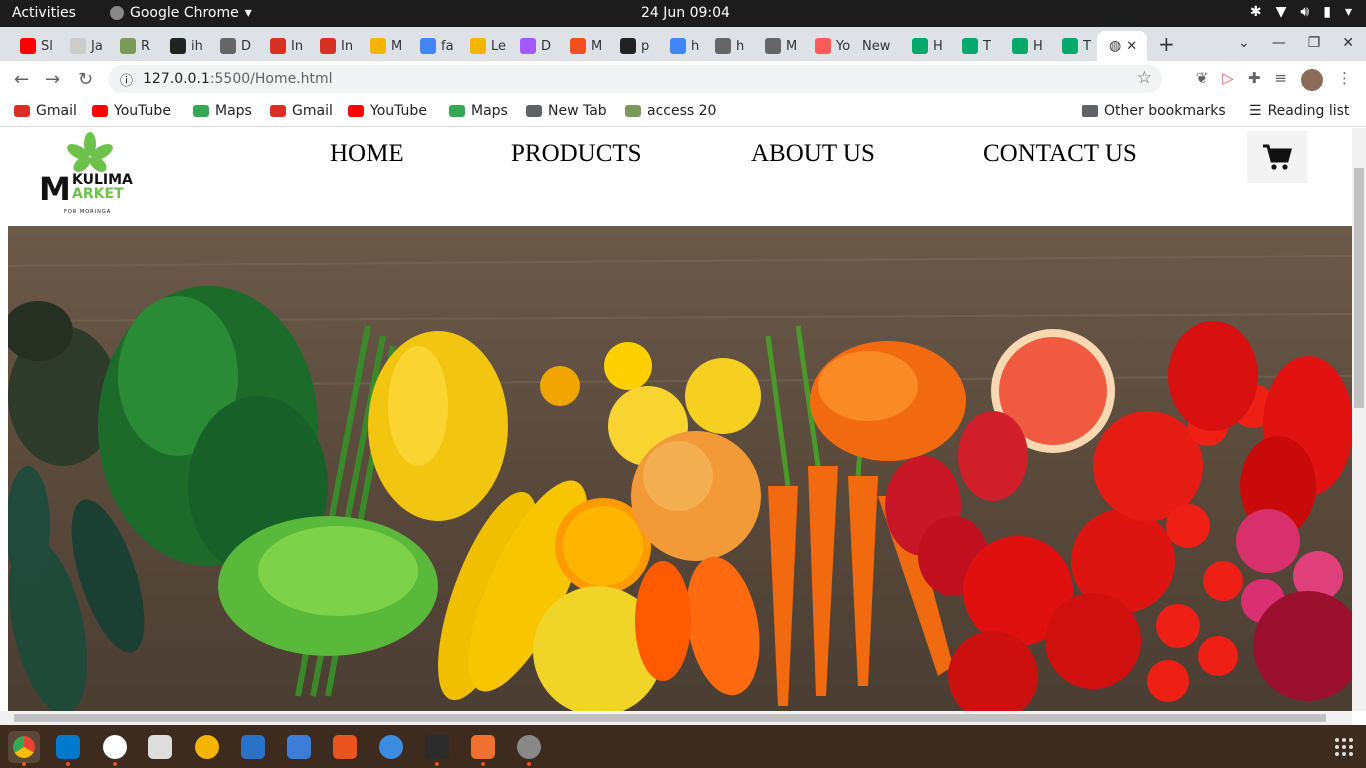 Image resolution: width=1366 pixels, height=768 pixels. What do you see at coordinates (635, 79) in the screenshot?
I see `address-bar: ⓘ 127.0.0.1:5500/Home.html ☆` at bounding box center [635, 79].